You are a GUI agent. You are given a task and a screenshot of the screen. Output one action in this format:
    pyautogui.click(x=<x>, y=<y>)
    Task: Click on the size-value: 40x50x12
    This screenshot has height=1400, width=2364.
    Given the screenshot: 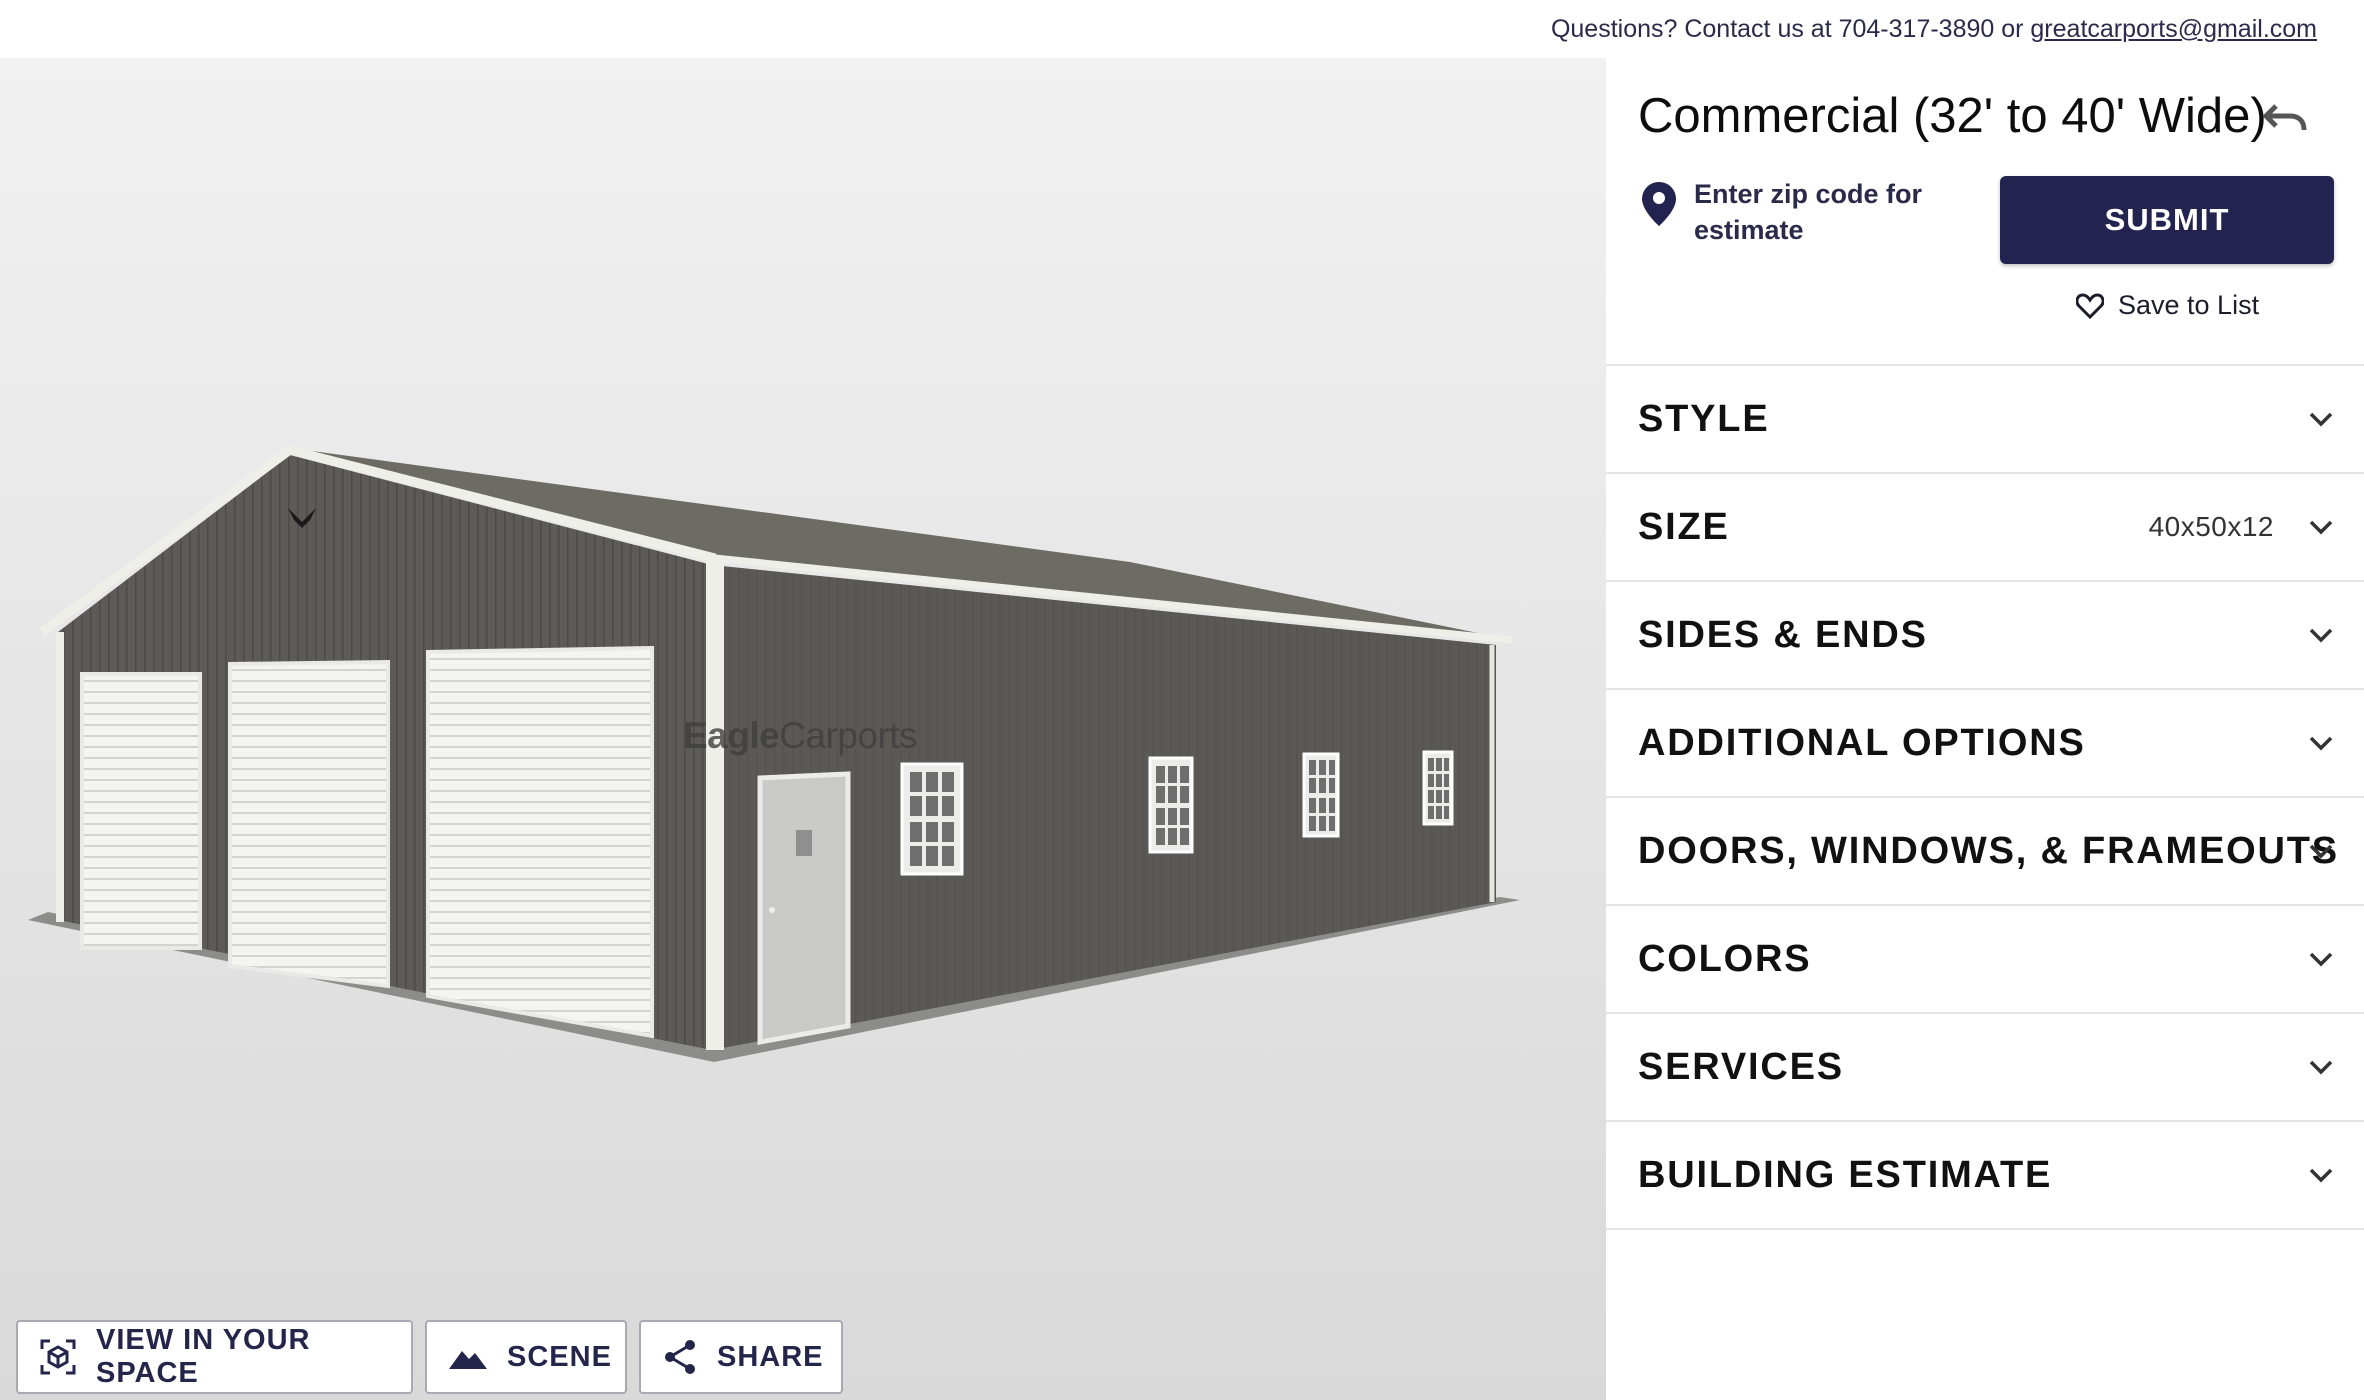 What is the action you would take?
    pyautogui.click(x=2211, y=526)
    